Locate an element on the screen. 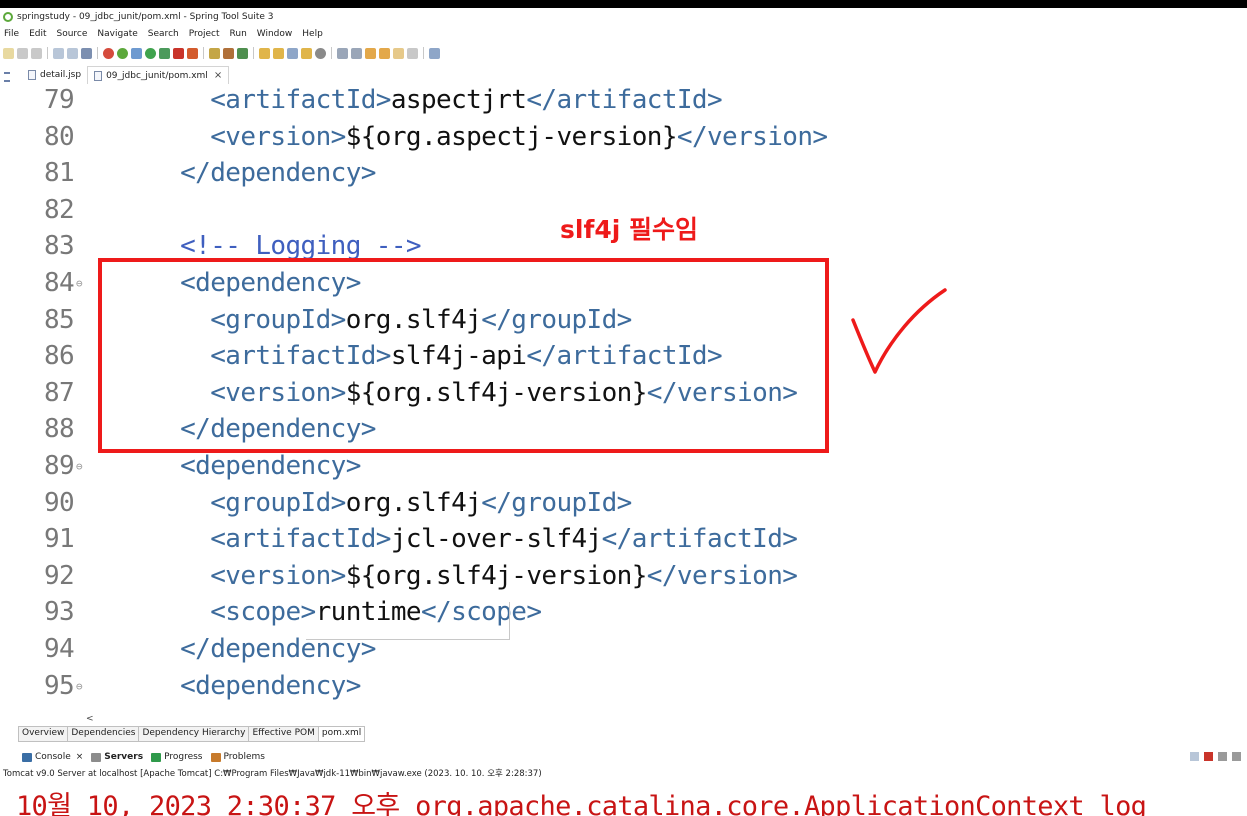 This screenshot has height=816, width=1247. jsp-file-icon is located at coordinates (32, 75).